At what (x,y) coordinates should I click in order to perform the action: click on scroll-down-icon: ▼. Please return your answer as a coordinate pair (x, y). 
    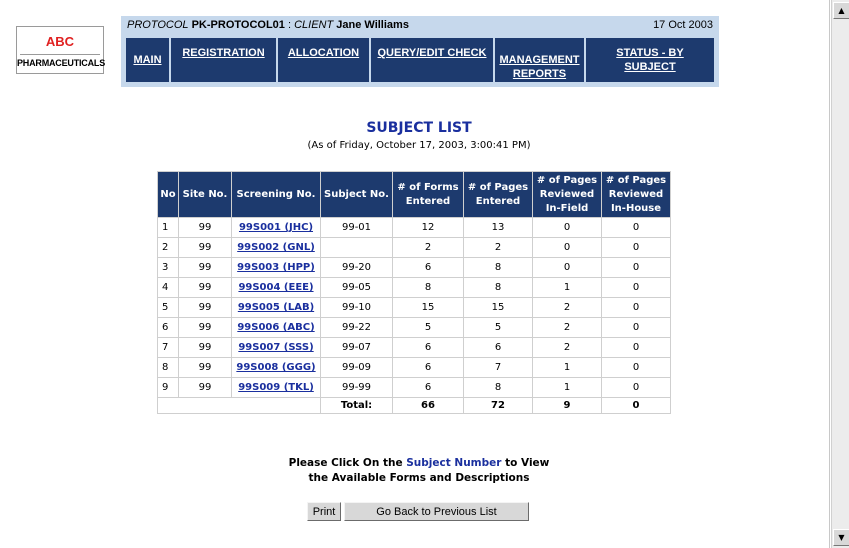
    Looking at the image, I should click on (841, 537).